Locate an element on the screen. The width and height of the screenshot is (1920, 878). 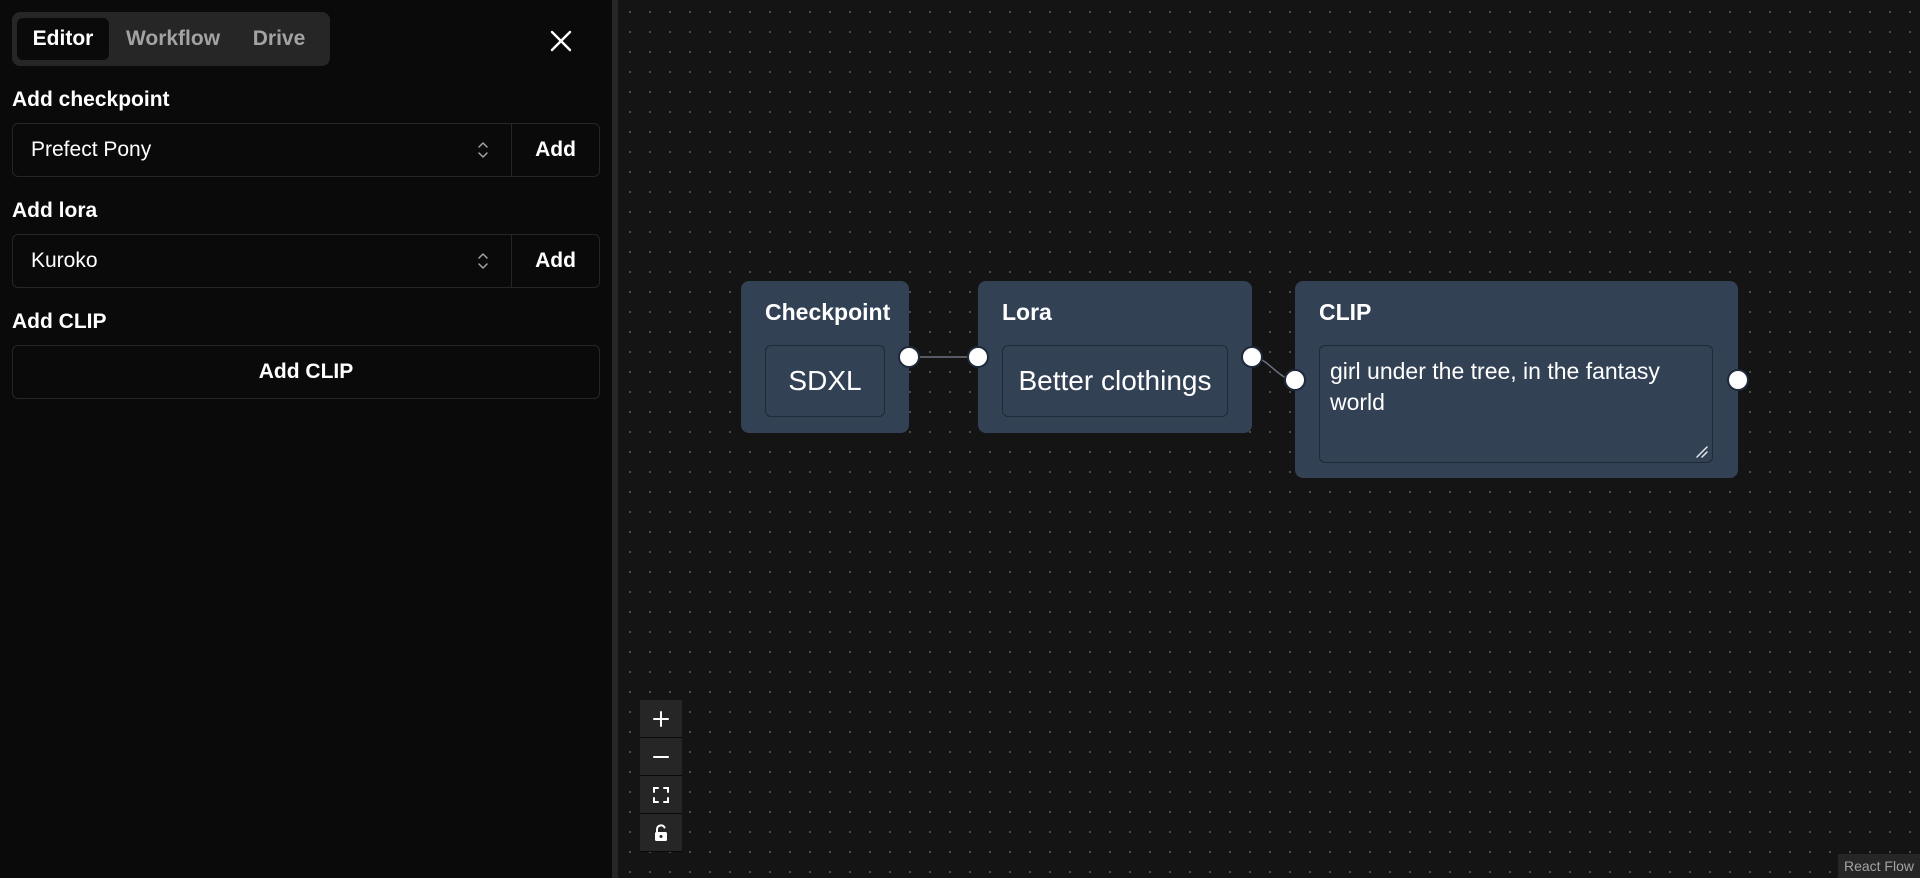
tab-workflow: Workflow is located at coordinates (173, 39).